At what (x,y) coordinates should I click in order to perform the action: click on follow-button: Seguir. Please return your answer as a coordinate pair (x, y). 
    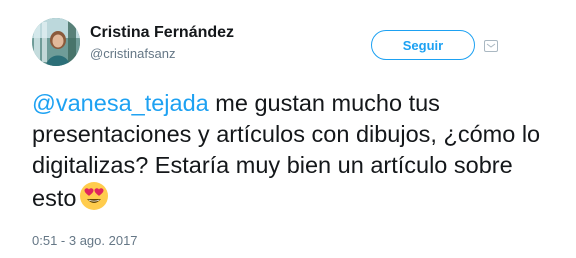
    Looking at the image, I should click on (423, 45).